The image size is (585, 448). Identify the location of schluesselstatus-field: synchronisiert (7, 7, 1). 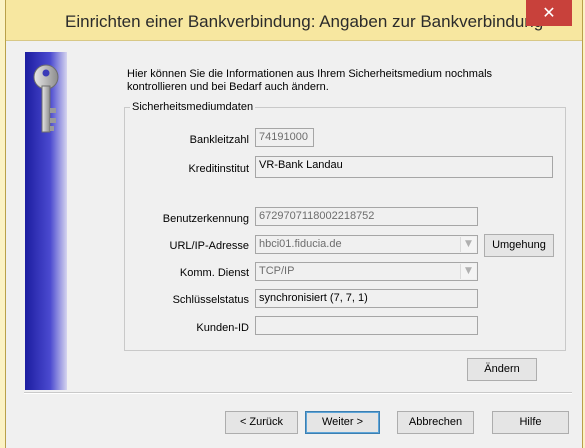
(366, 298).